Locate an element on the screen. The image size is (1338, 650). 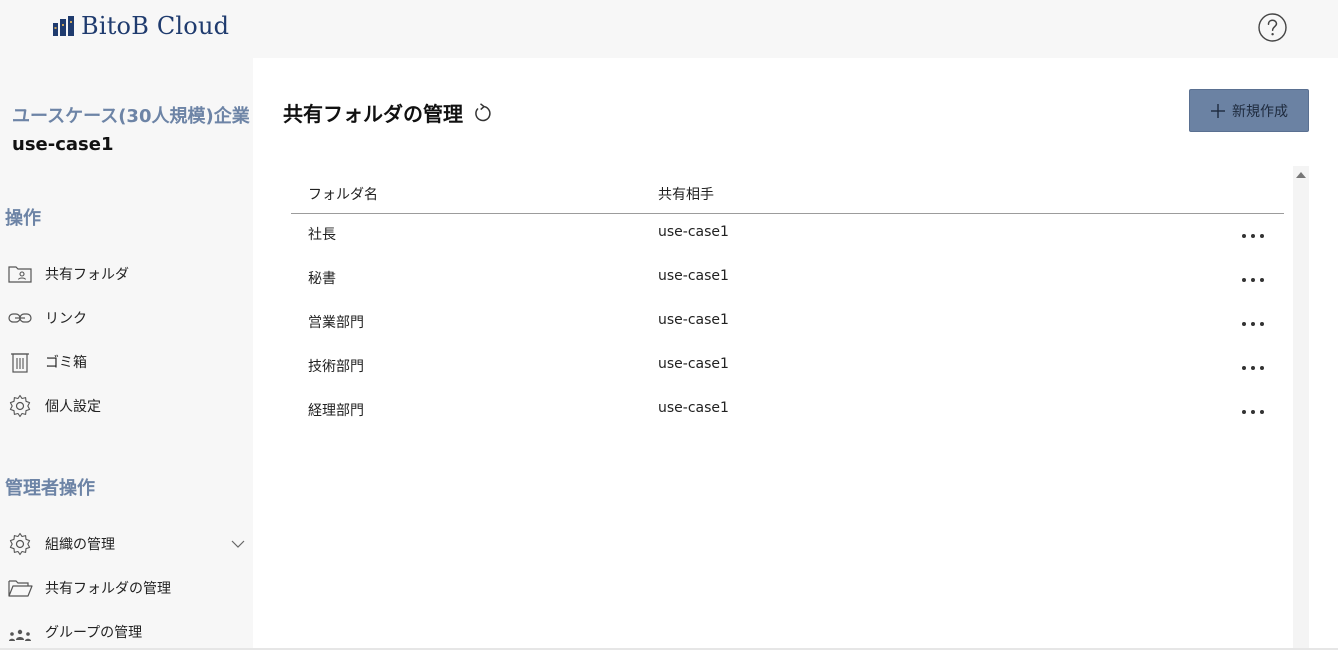
table-row: 社長 use-case1 is located at coordinates (787, 236).